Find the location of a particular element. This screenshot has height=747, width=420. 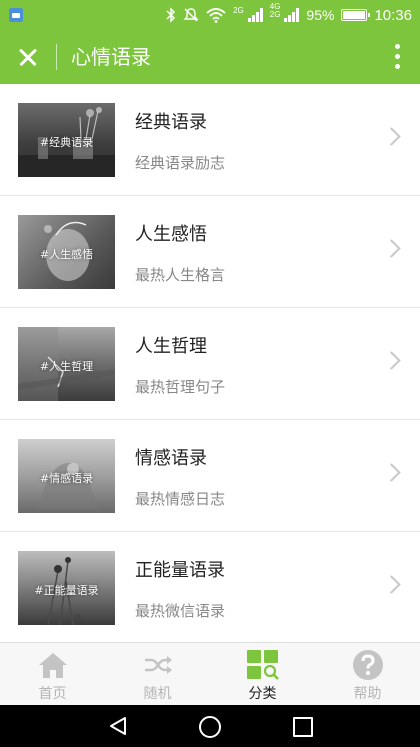

app-bar: 心情语录 is located at coordinates (210, 57).